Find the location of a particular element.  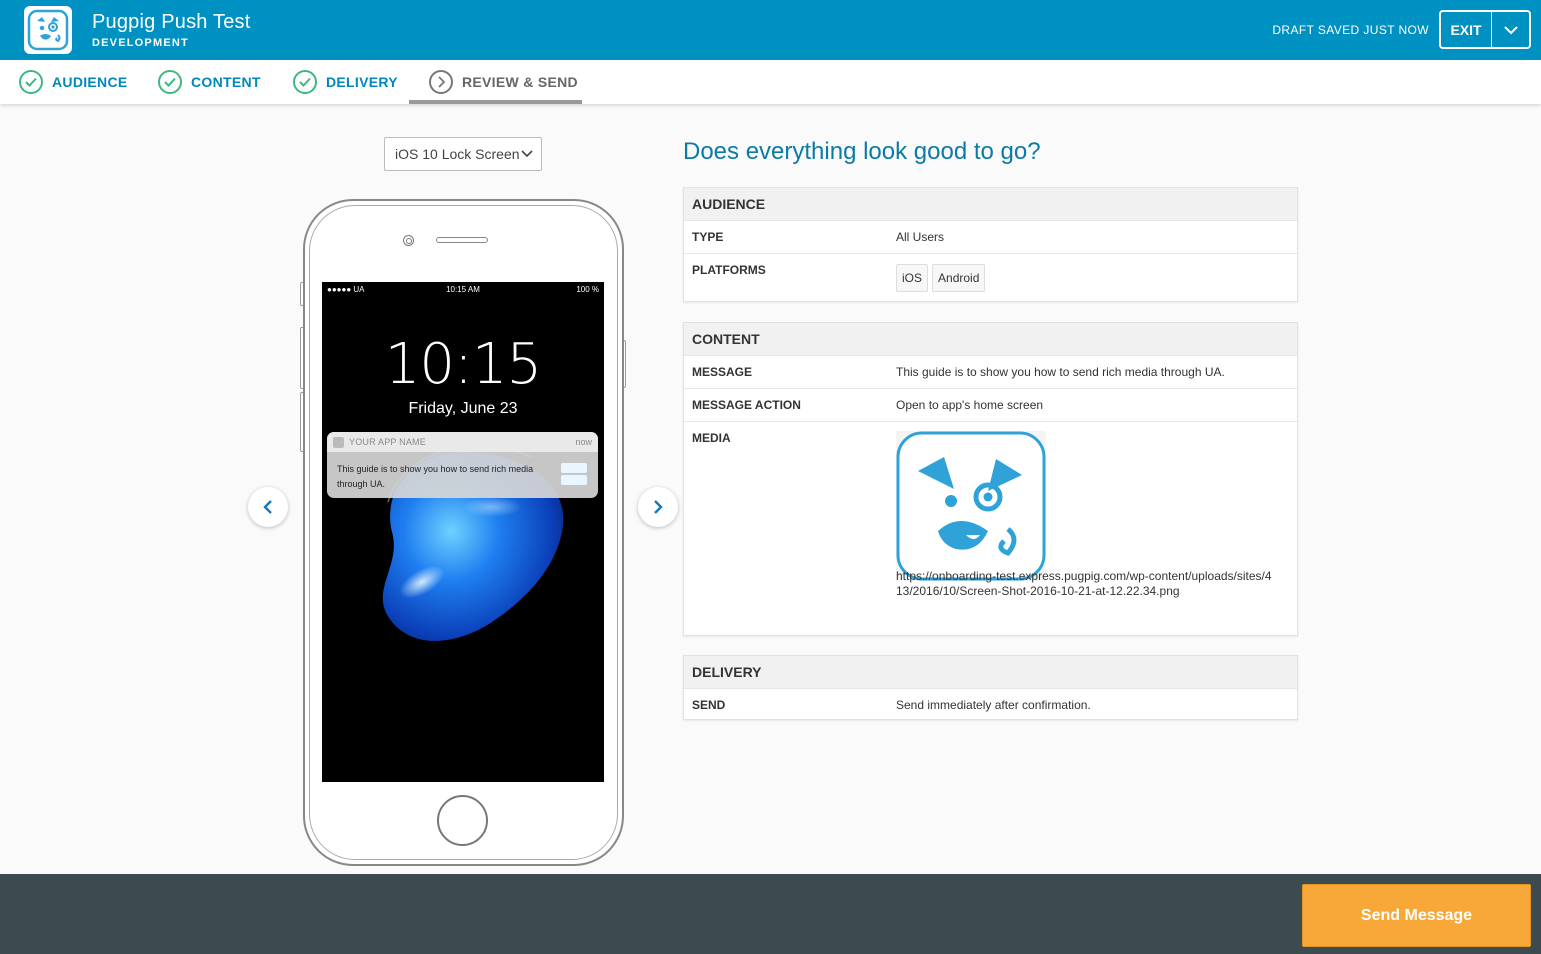

step-delivery: DELIVERY is located at coordinates (345, 82).